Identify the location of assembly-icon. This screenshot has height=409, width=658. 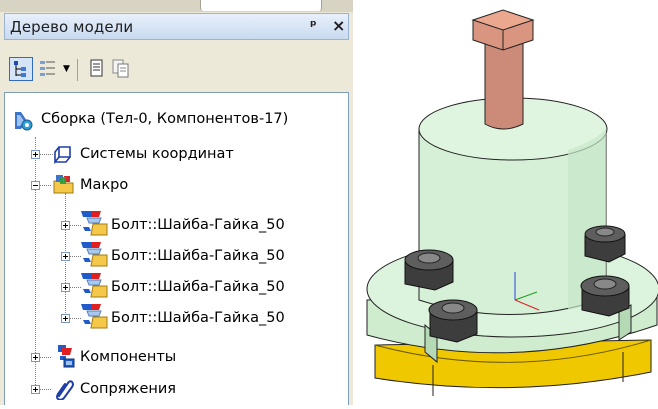
(24, 121).